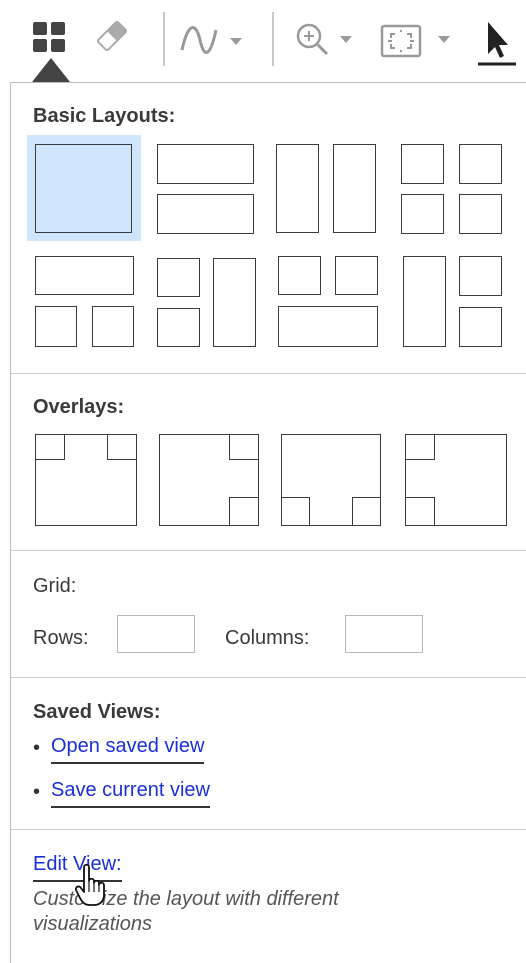 Image resolution: width=526 pixels, height=963 pixels. What do you see at coordinates (453, 302) in the screenshot?
I see `layout-left-tall-right-two` at bounding box center [453, 302].